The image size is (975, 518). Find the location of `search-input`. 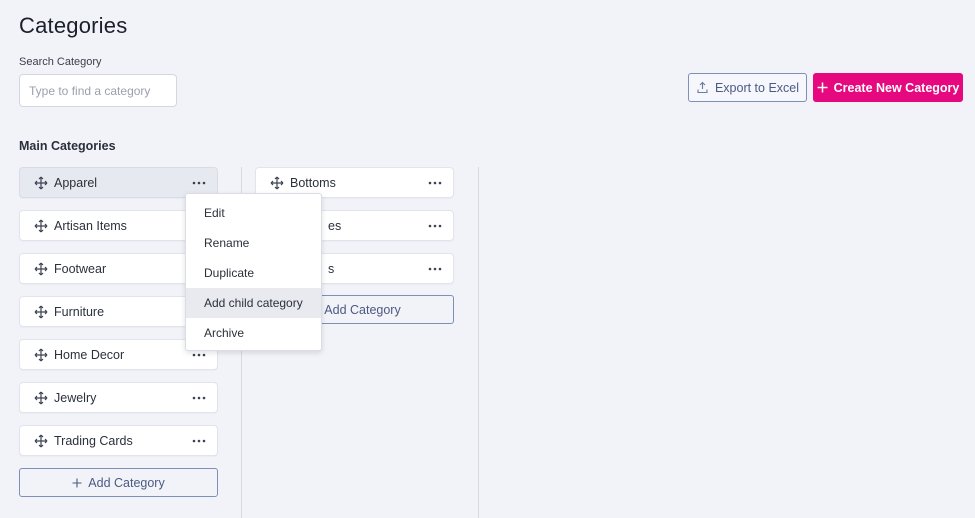

search-input is located at coordinates (98, 90).